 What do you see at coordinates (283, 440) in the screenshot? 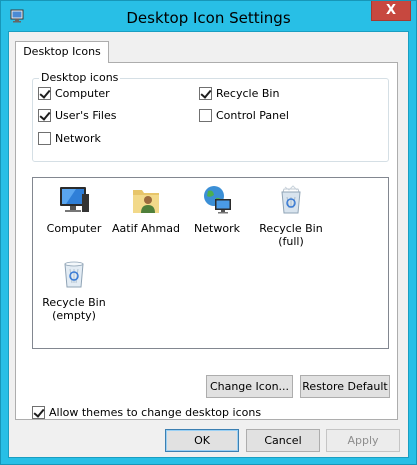
I see `cancel-button: Cancel` at bounding box center [283, 440].